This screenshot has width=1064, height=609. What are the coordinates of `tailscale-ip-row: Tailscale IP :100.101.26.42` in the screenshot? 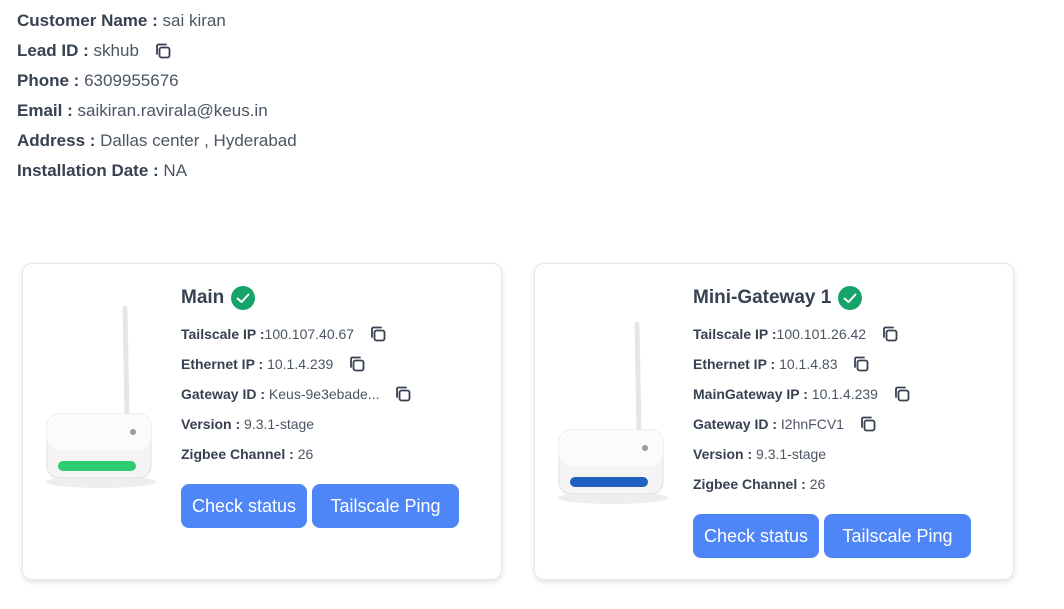 It's located at (796, 334).